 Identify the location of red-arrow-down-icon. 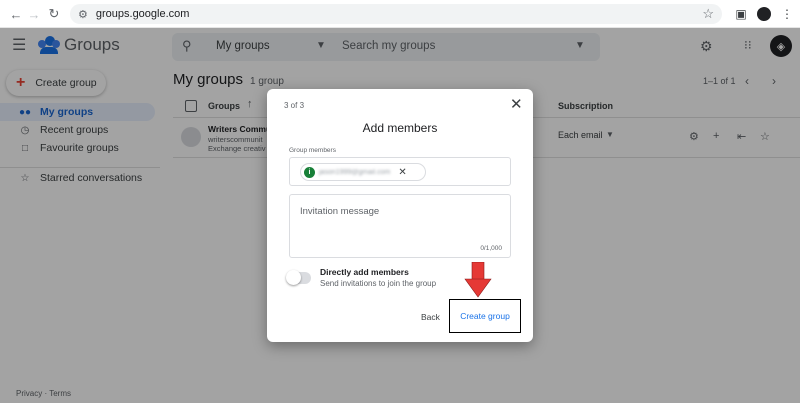
(478, 280).